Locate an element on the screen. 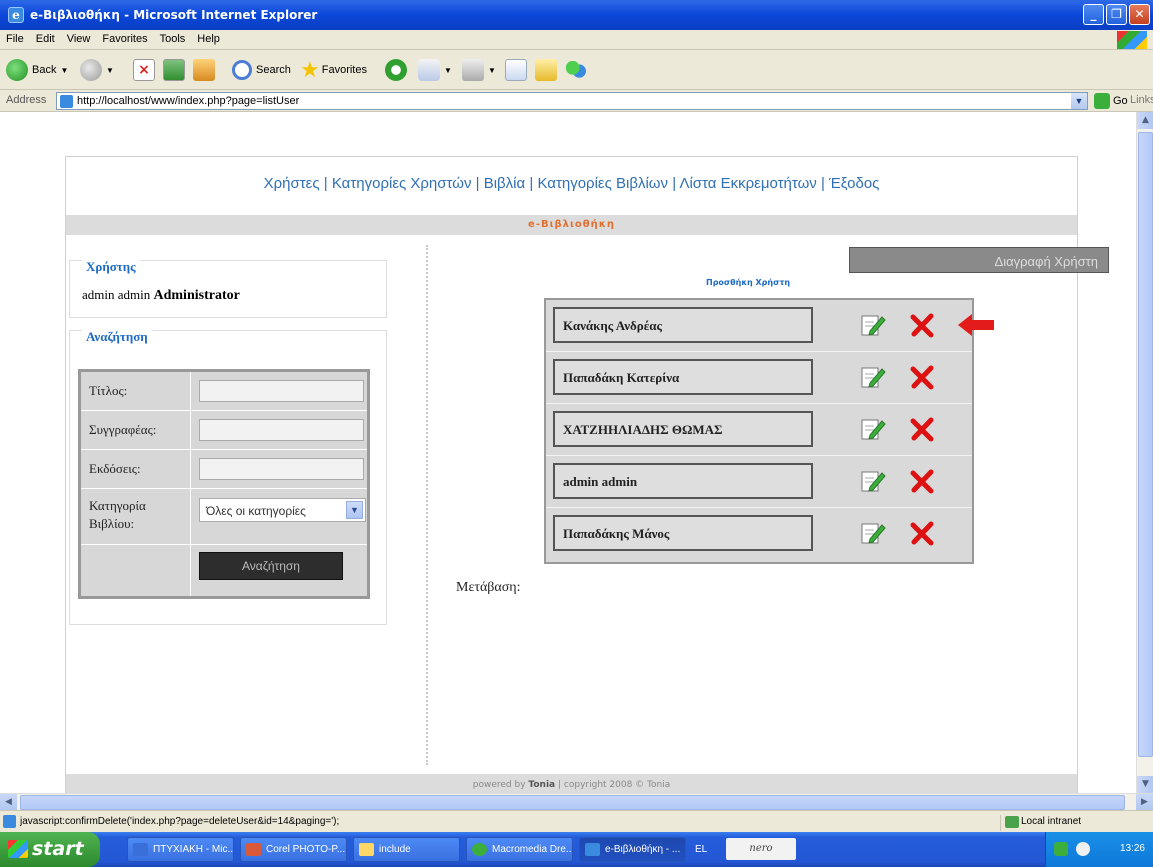  tray-network-icon is located at coordinates (1061, 849).